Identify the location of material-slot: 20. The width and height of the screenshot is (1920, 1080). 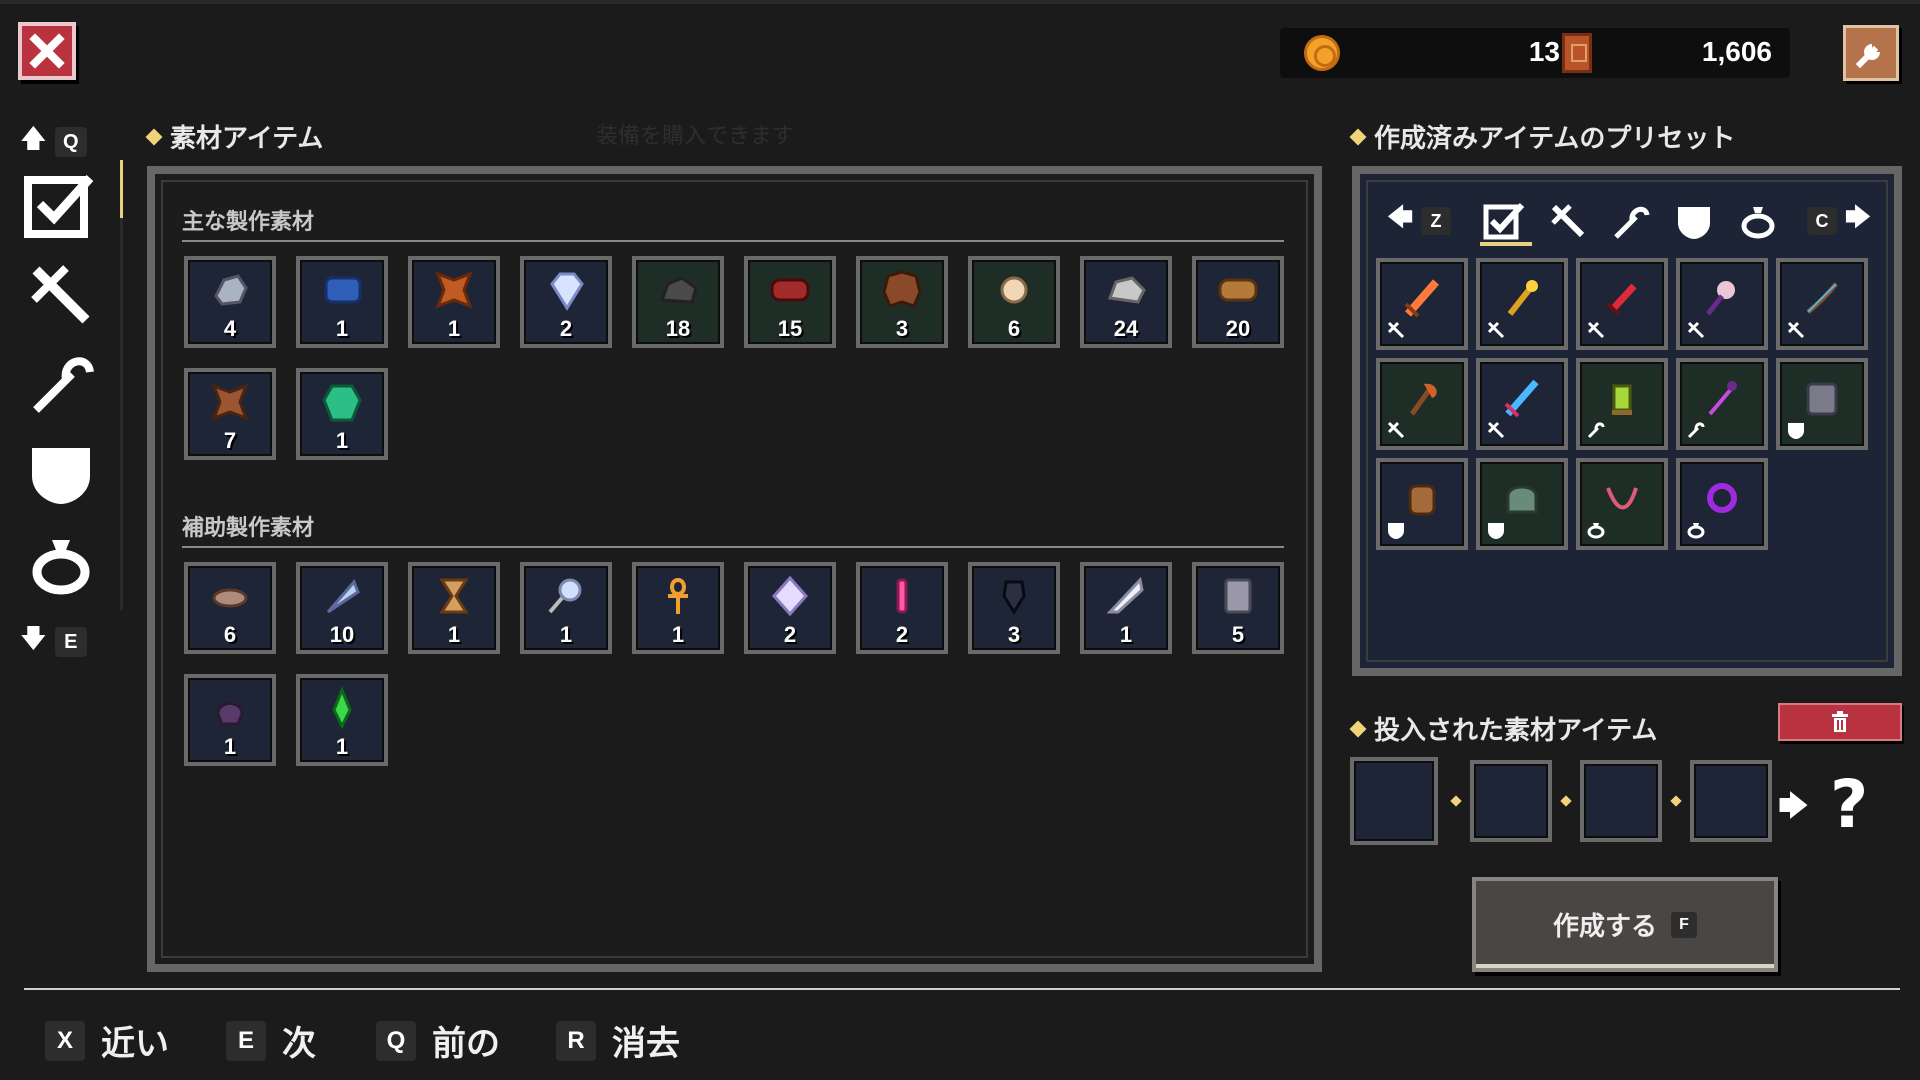
(1238, 302).